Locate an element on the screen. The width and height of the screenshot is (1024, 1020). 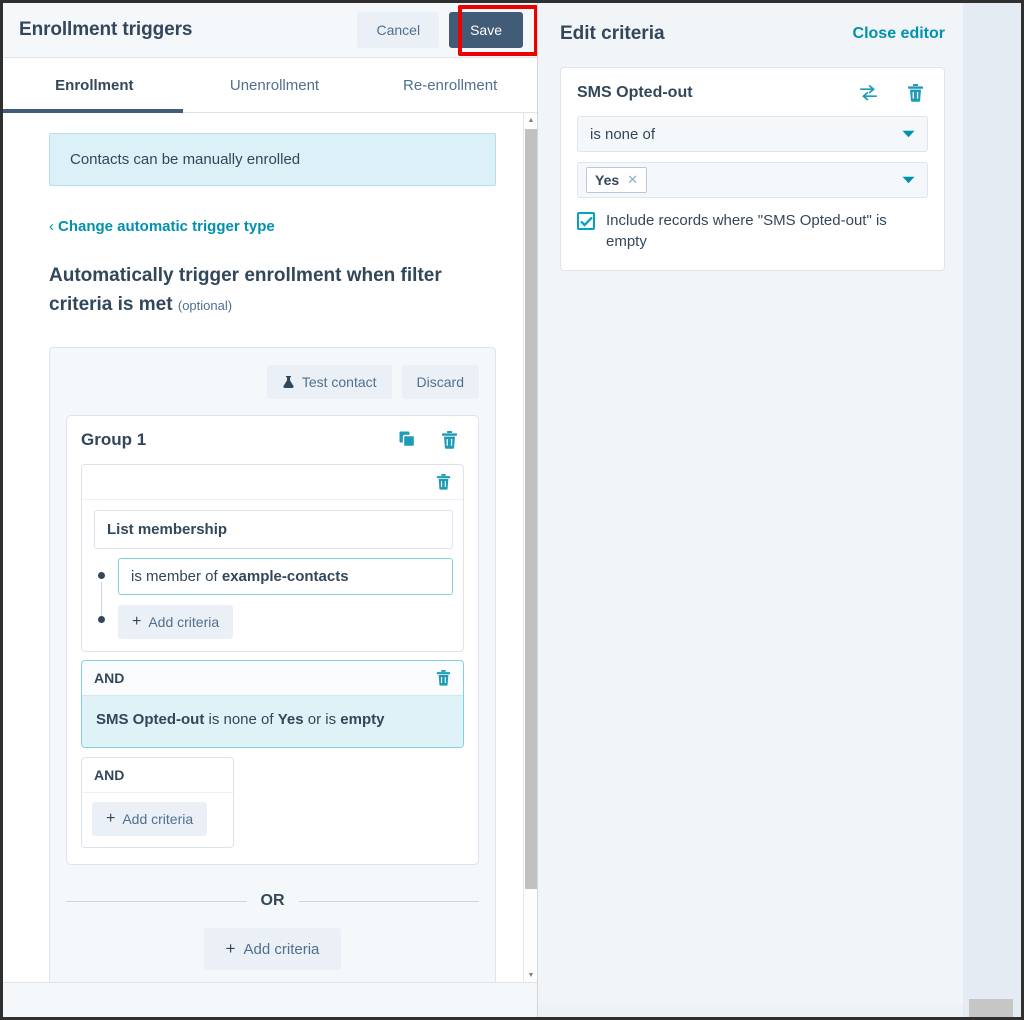
operator-select-value: is none of is located at coordinates (623, 134).